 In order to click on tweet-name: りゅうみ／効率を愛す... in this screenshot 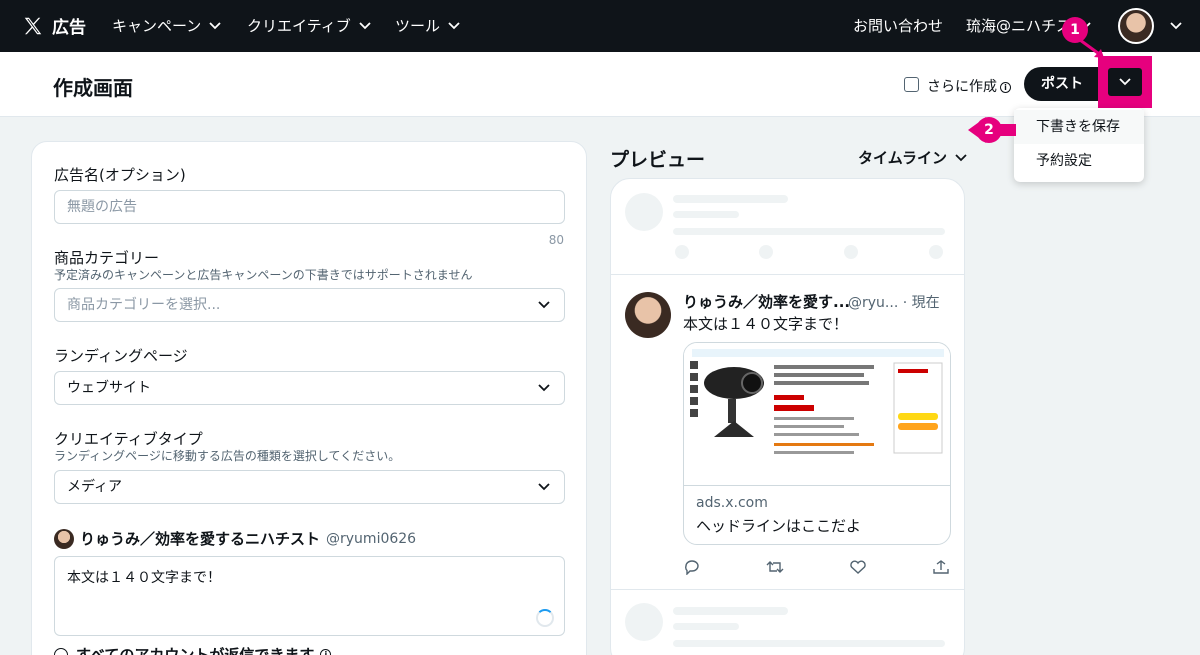, I will do `click(767, 302)`.